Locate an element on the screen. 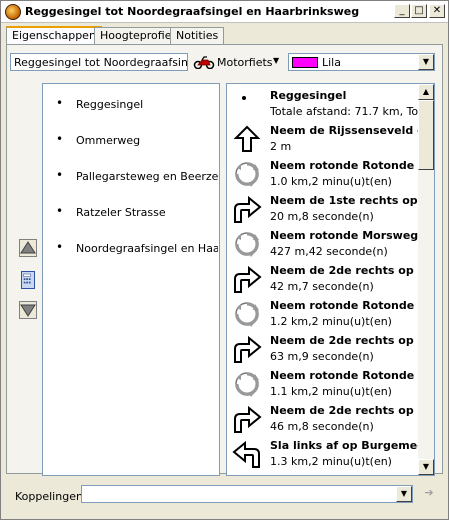  move-down-icon is located at coordinates (28, 310).